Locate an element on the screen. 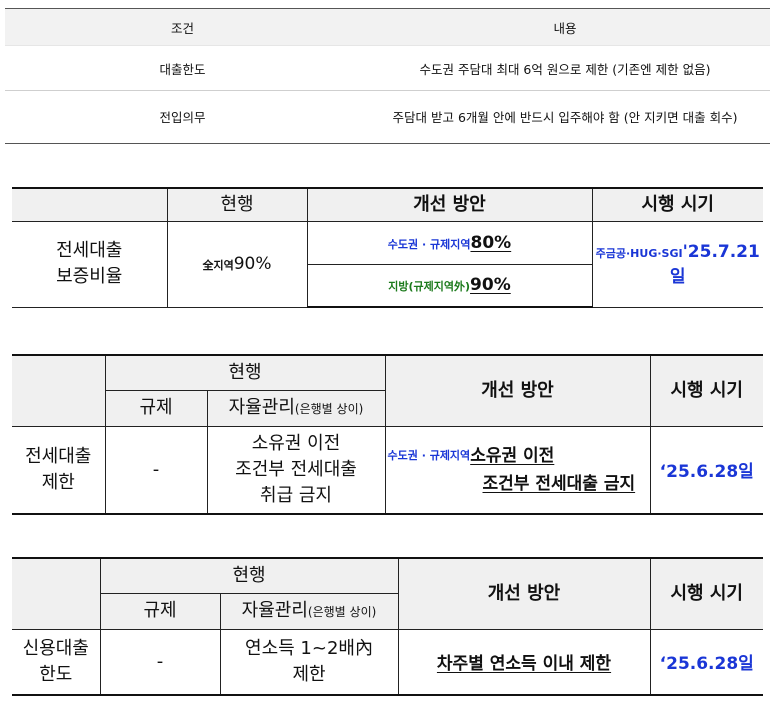 The image size is (775, 708). current-ratio: 全지역90% is located at coordinates (237, 264).